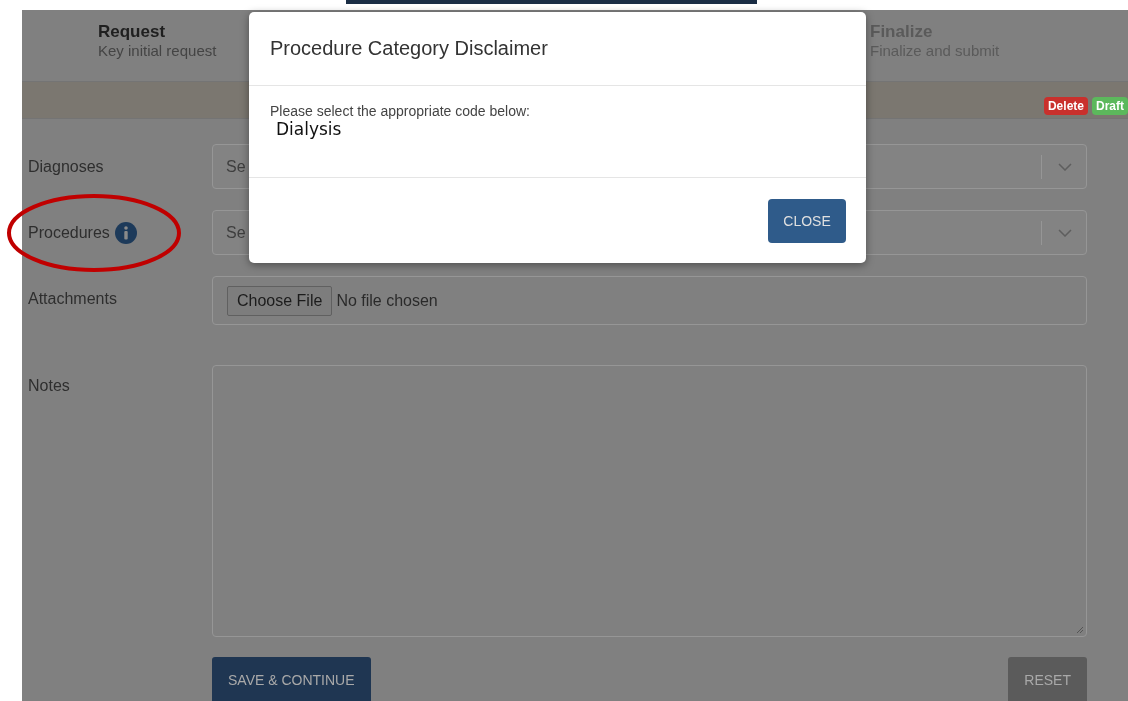 The width and height of the screenshot is (1128, 701). What do you see at coordinates (280, 300) in the screenshot?
I see `choose-file-button: Choose File` at bounding box center [280, 300].